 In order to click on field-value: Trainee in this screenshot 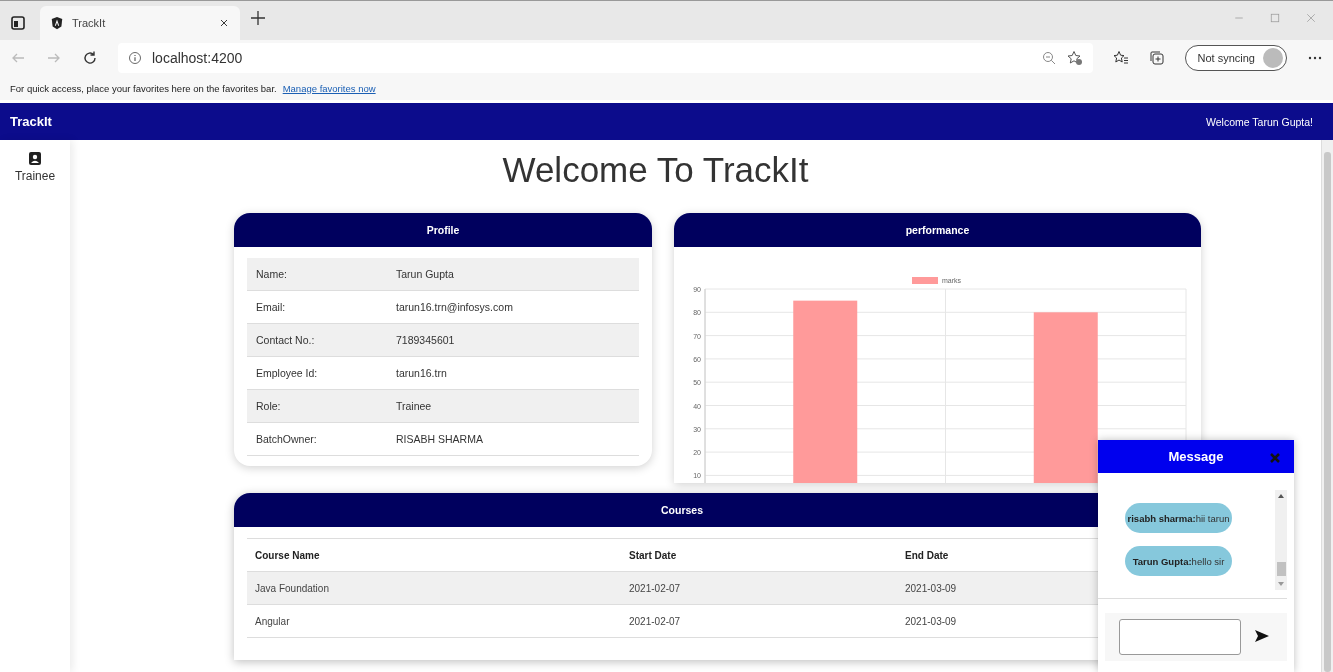, I will do `click(414, 406)`.